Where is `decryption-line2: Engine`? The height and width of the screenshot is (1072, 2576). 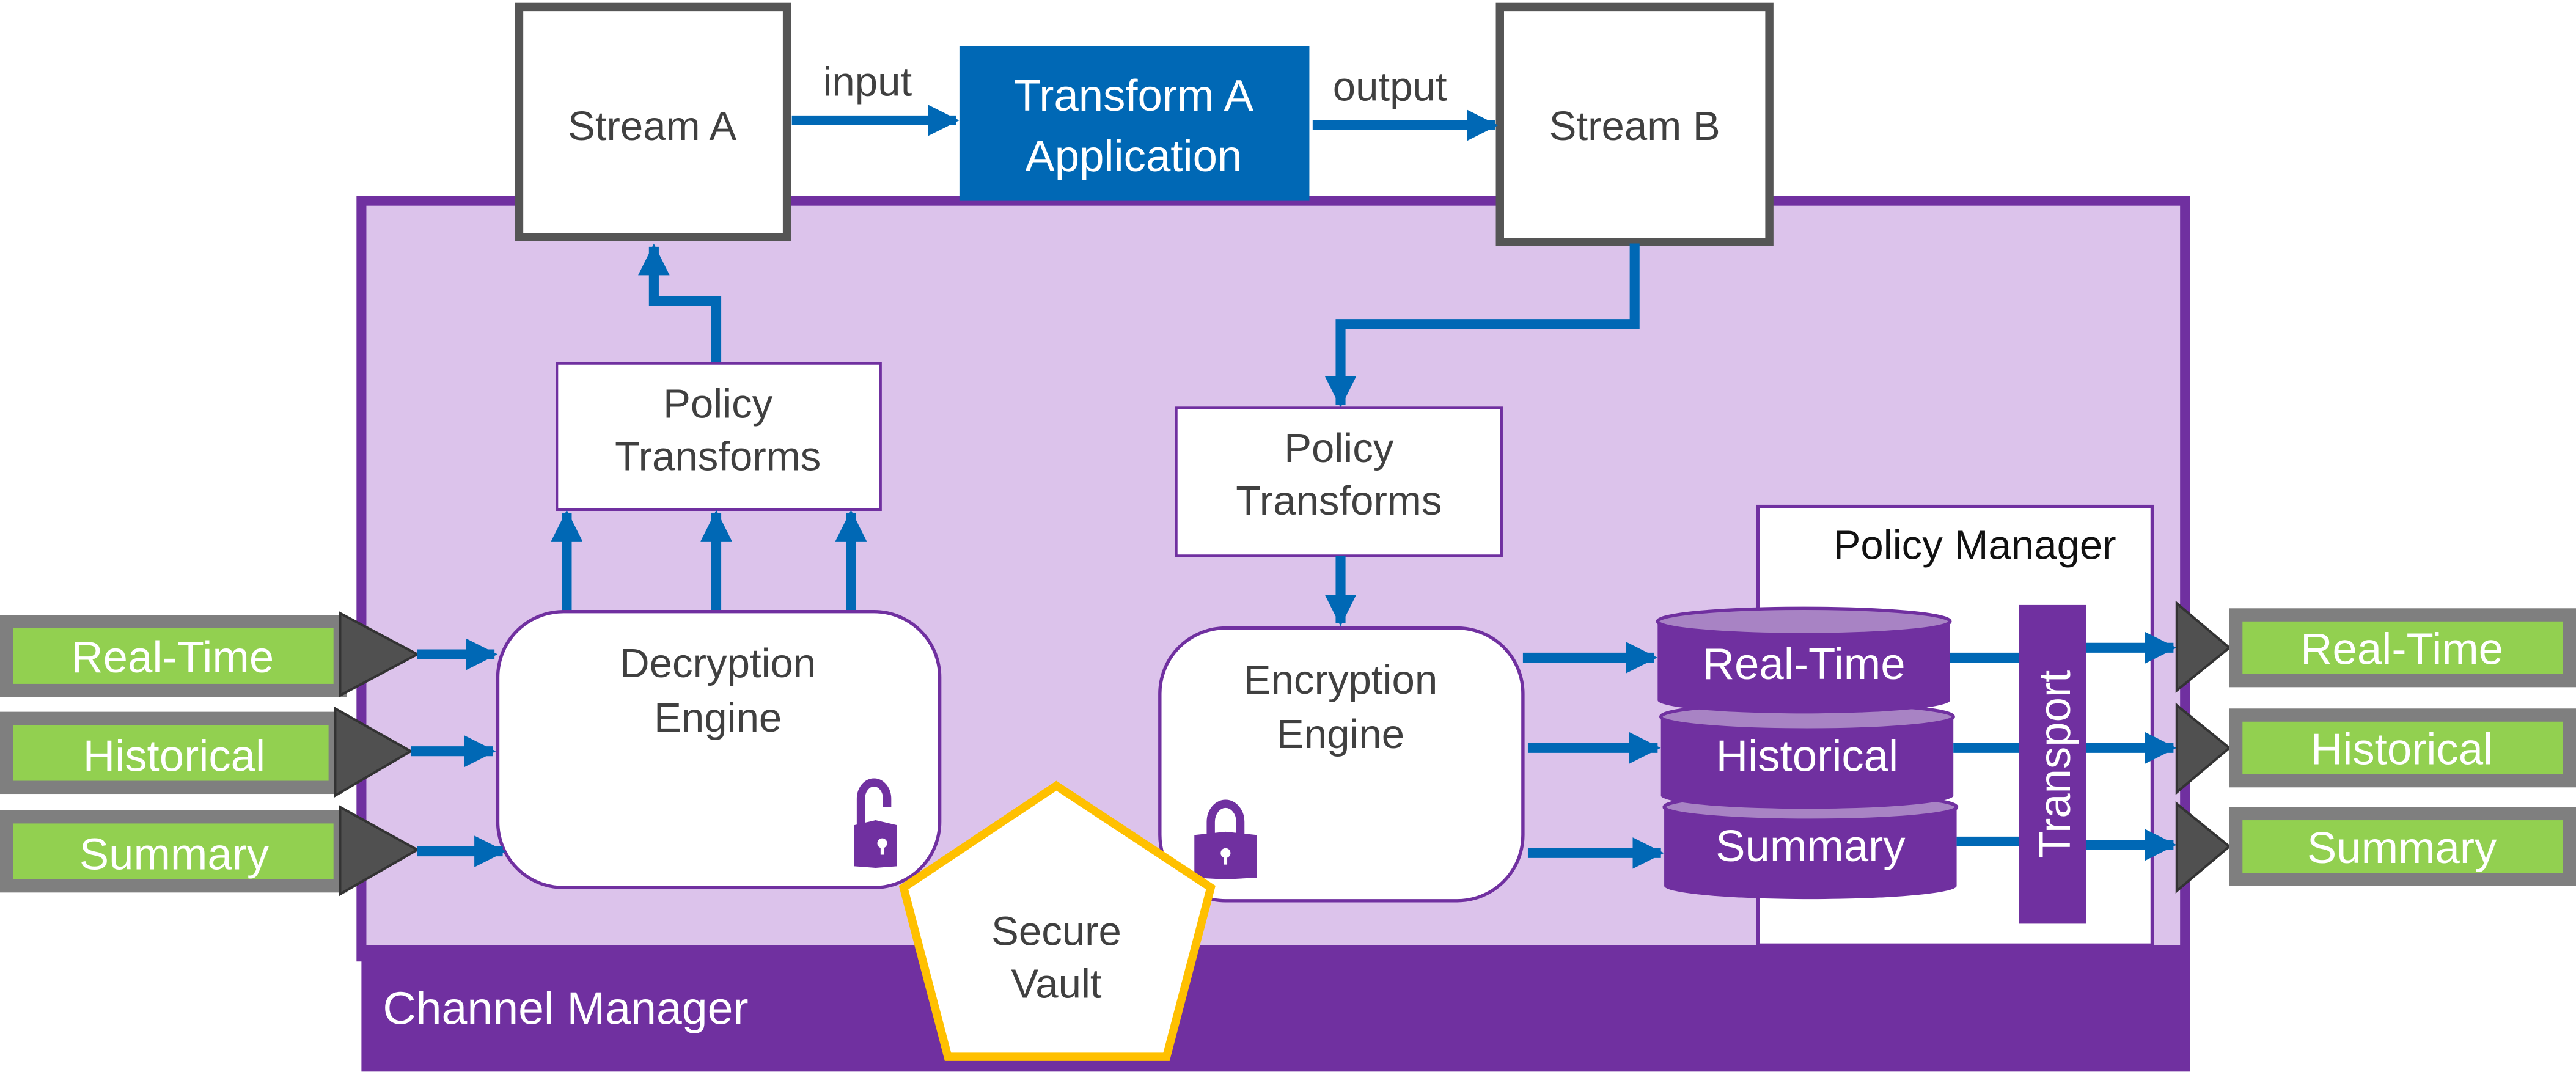 decryption-line2: Engine is located at coordinates (718, 718).